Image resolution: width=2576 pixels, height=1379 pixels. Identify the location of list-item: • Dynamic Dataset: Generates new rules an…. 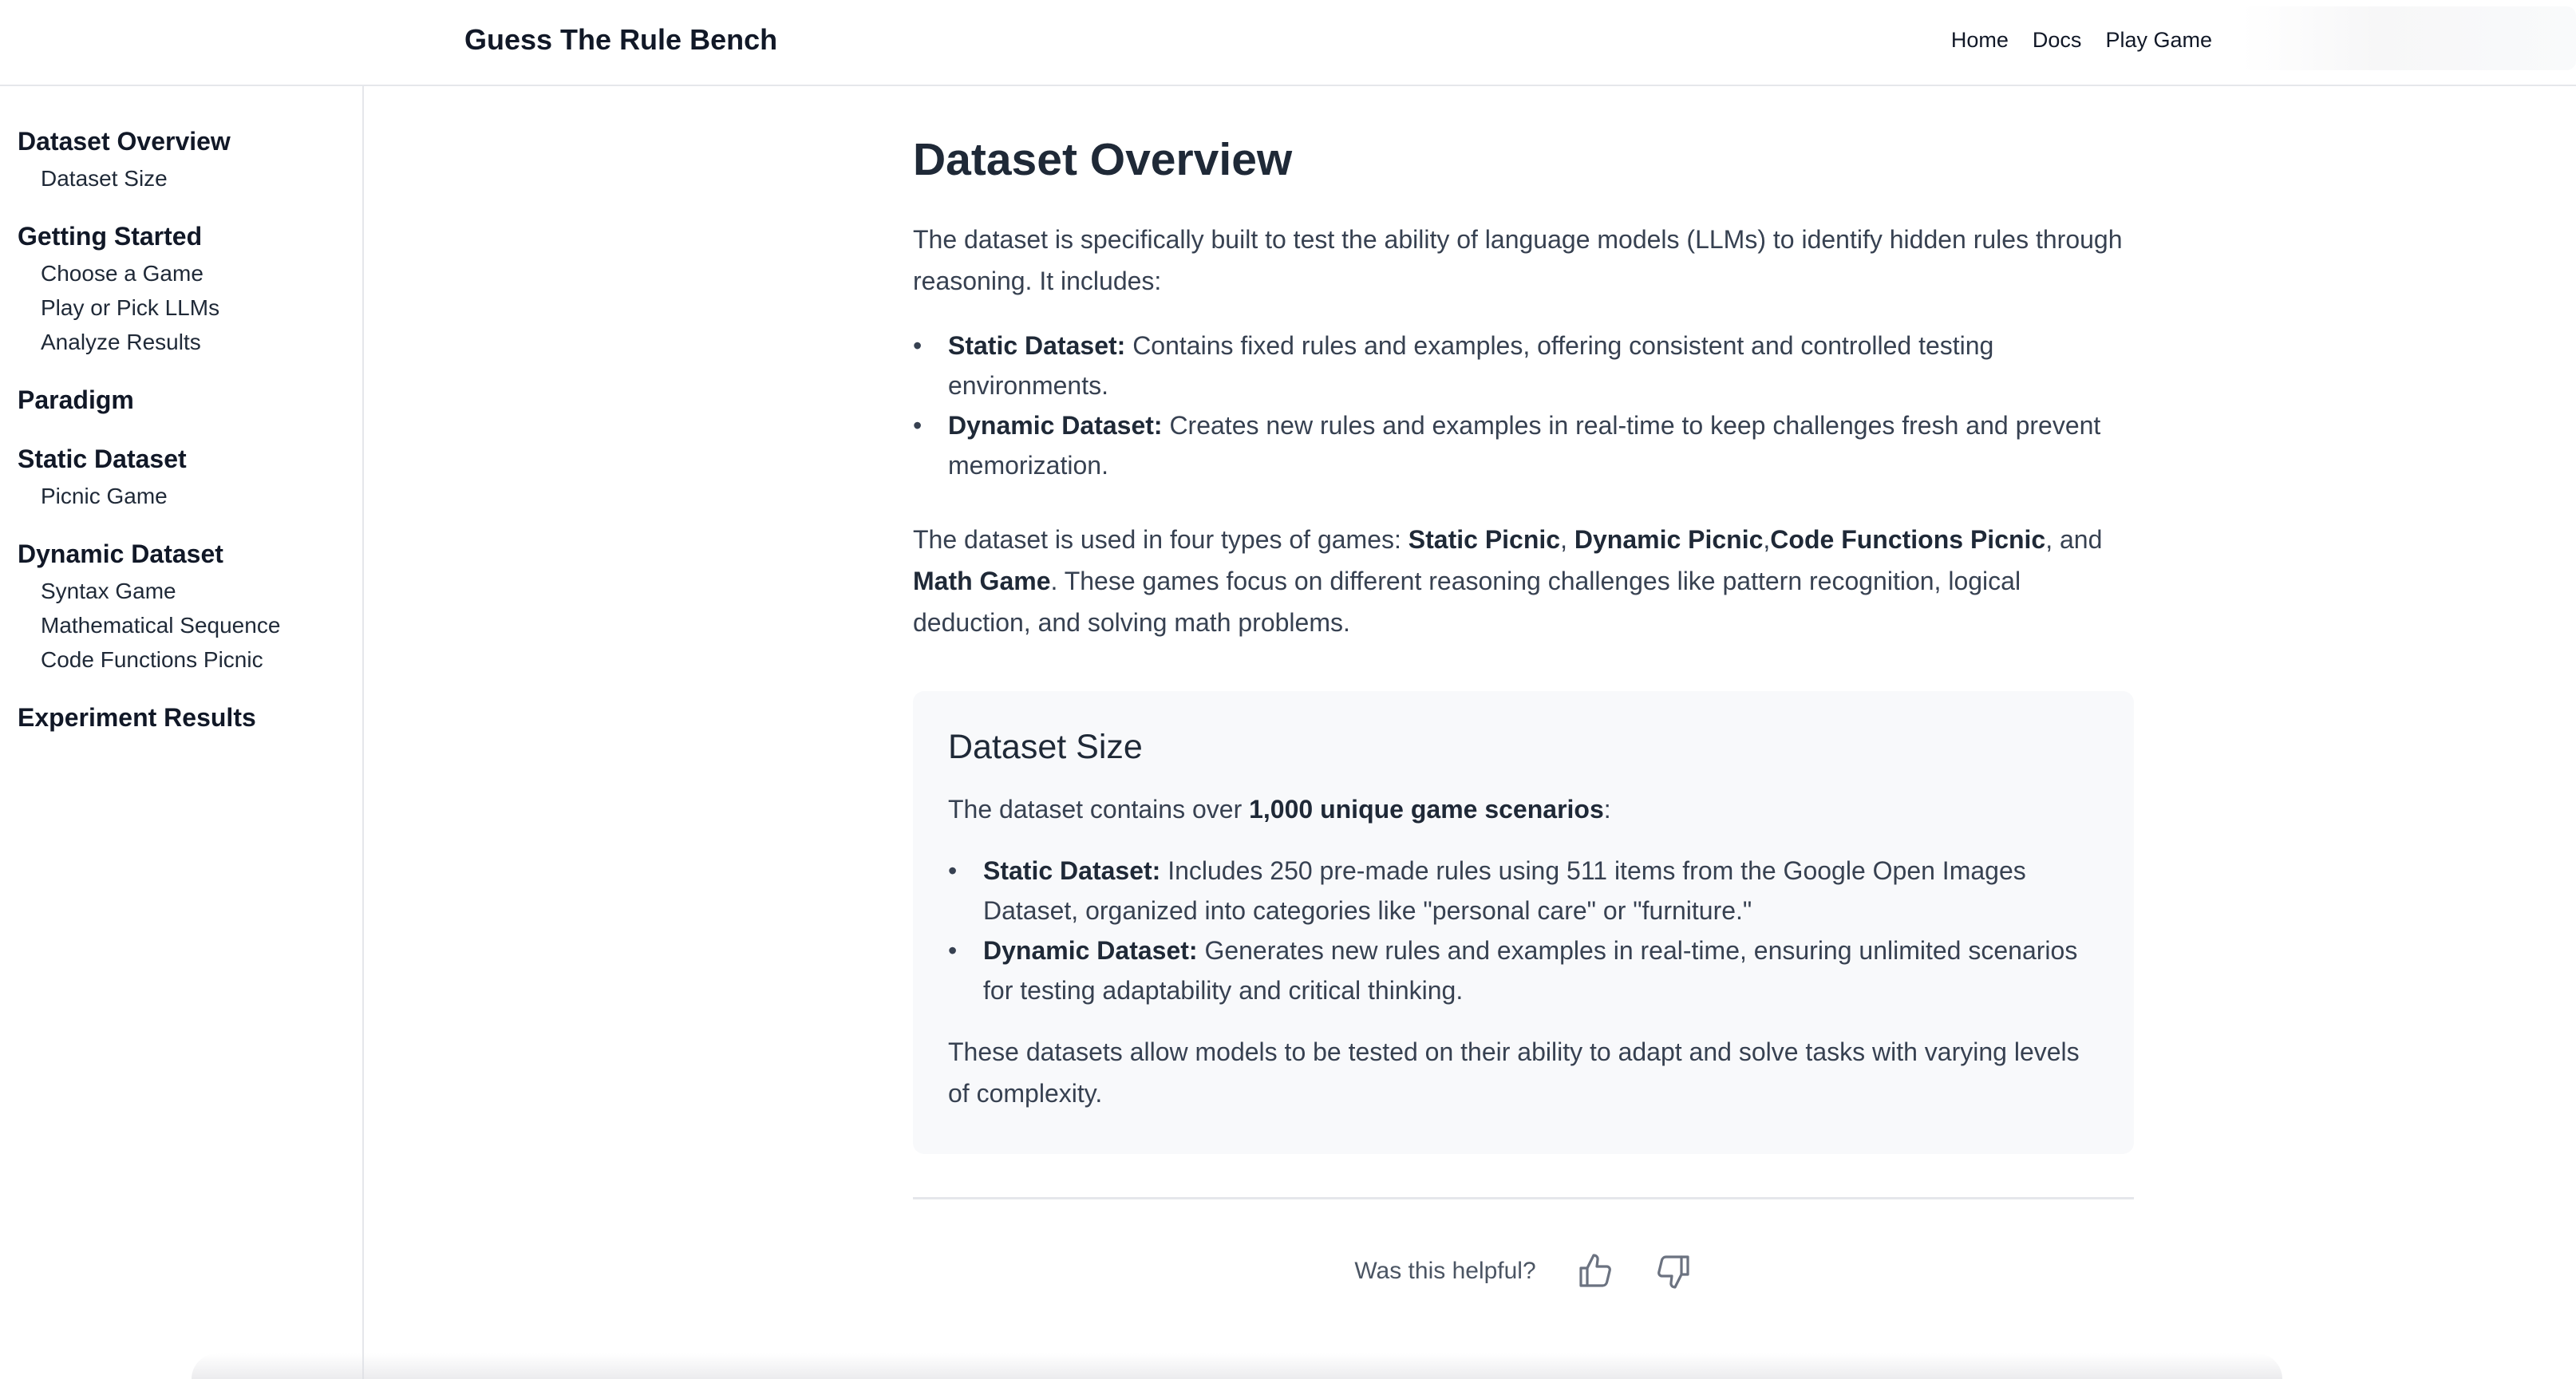
(1523, 970).